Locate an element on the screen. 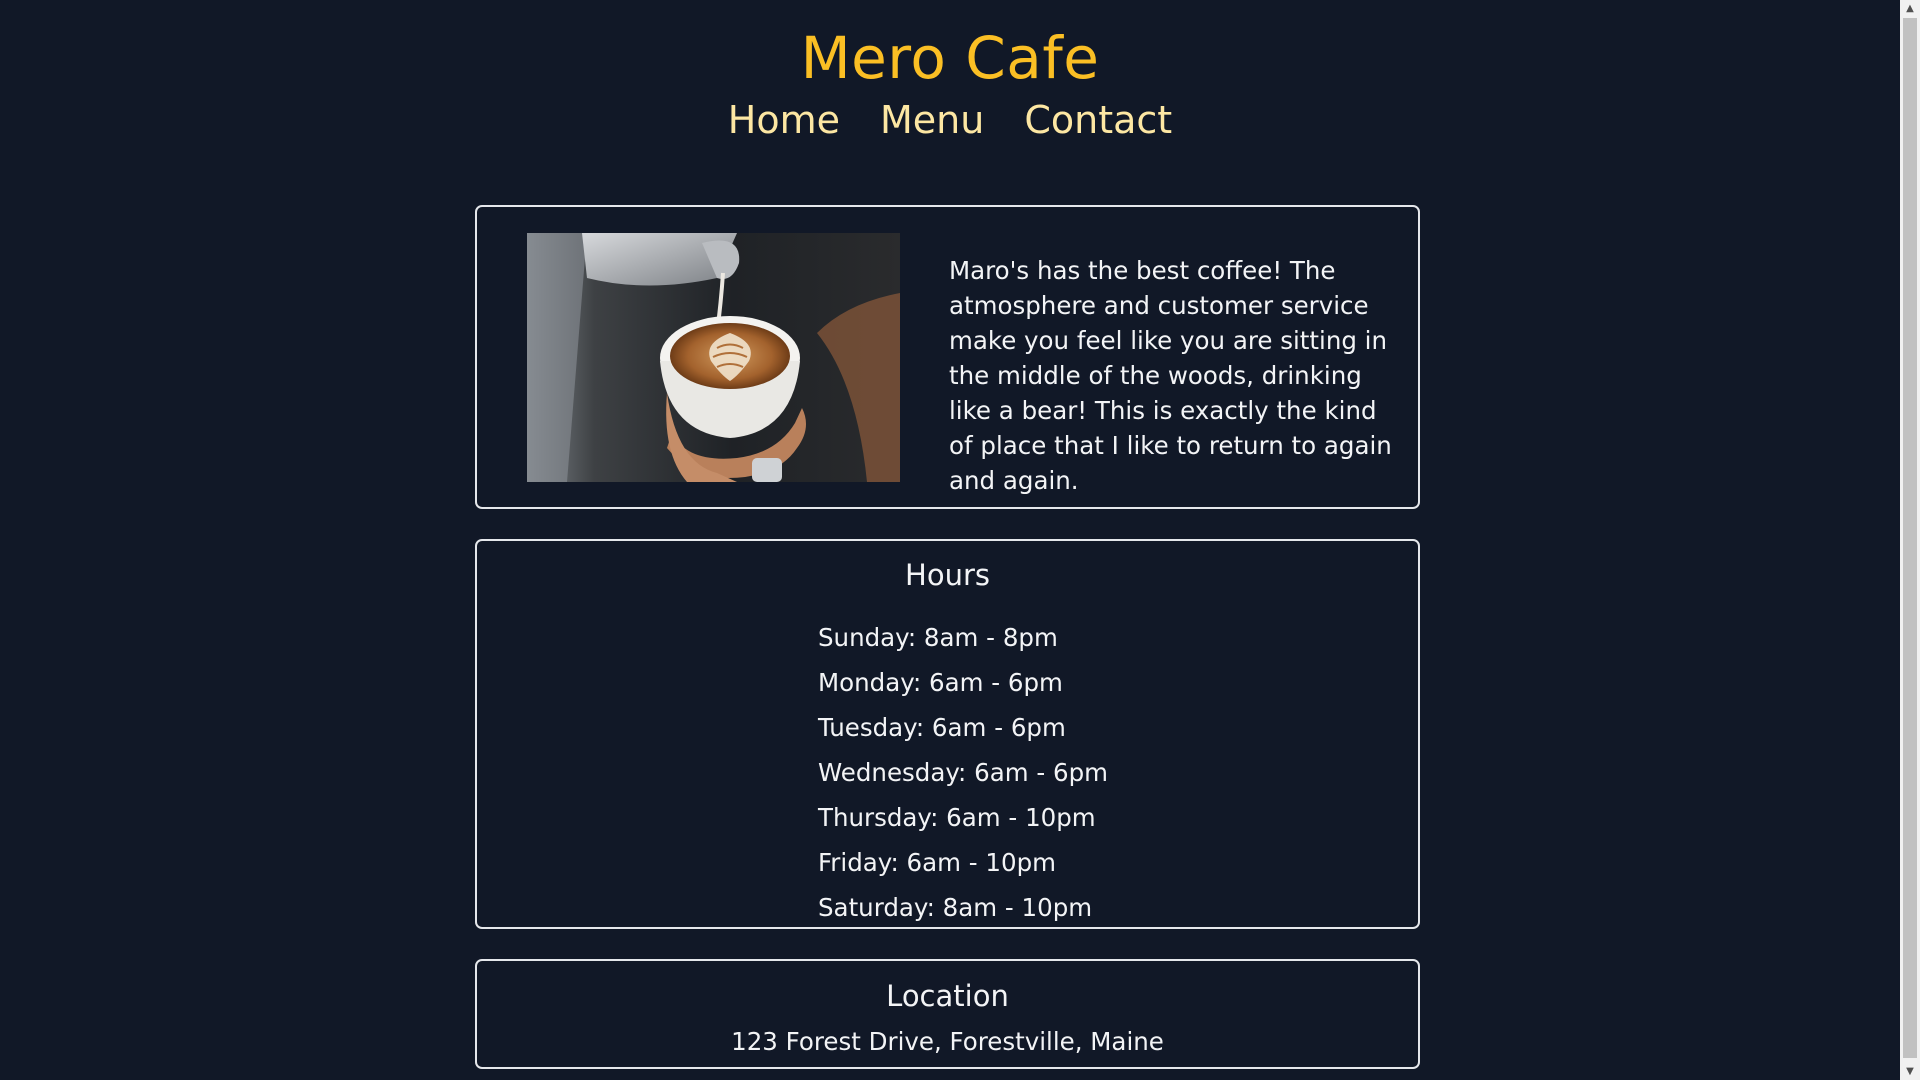 This screenshot has width=1920, height=1080. hours-sunday: Sunday: 8am - 8pm is located at coordinates (938, 637).